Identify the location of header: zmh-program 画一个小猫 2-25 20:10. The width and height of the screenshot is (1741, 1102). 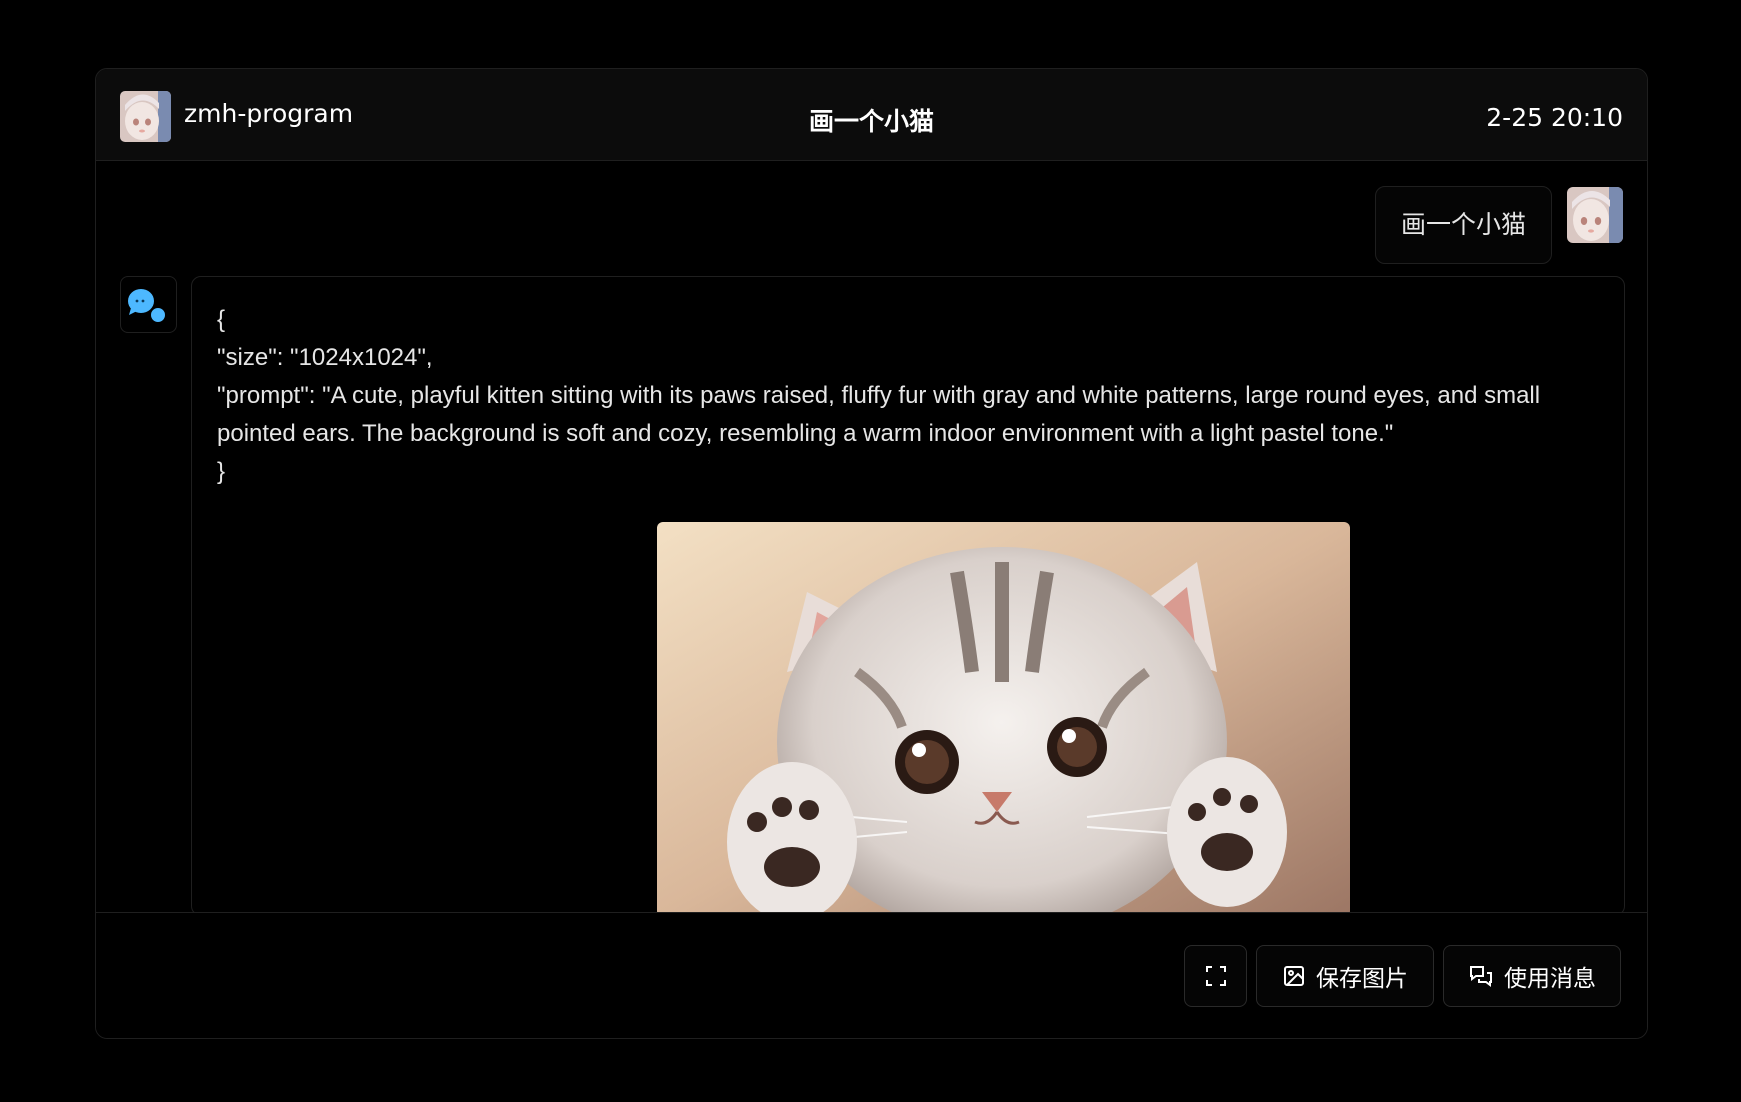
(871, 115).